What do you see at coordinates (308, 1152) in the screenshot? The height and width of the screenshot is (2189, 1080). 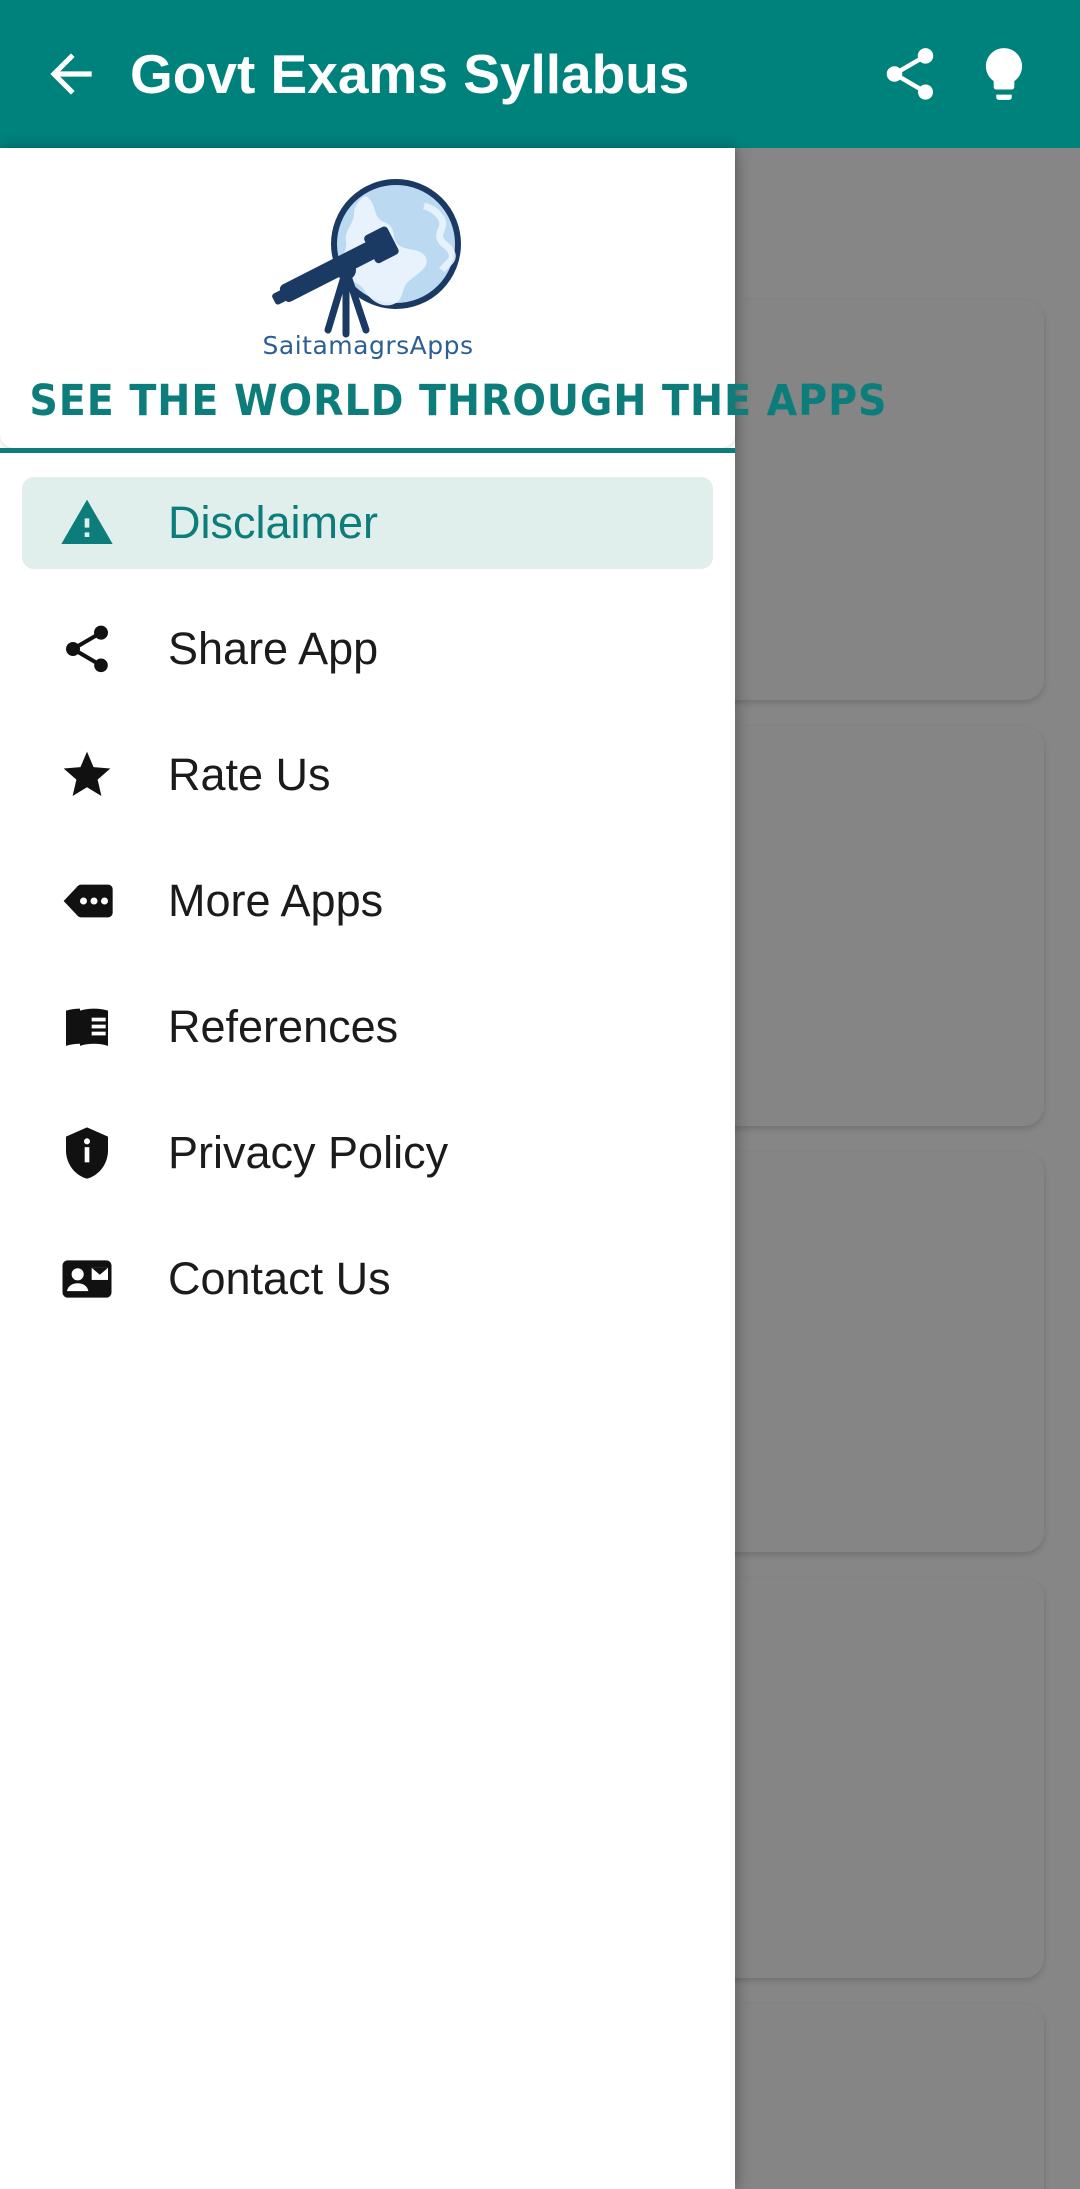 I see `menu-item-label: Privacy Policy` at bounding box center [308, 1152].